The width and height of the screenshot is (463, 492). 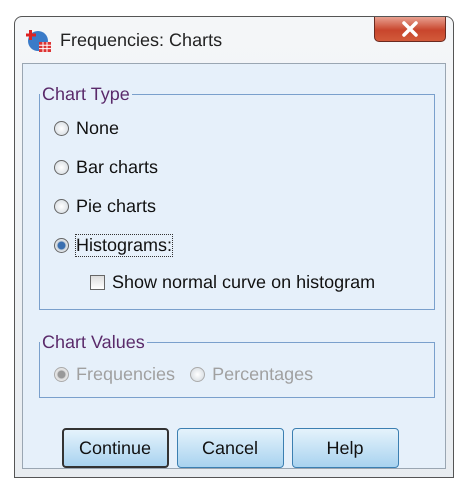 What do you see at coordinates (97, 282) in the screenshot?
I see `checkbox` at bounding box center [97, 282].